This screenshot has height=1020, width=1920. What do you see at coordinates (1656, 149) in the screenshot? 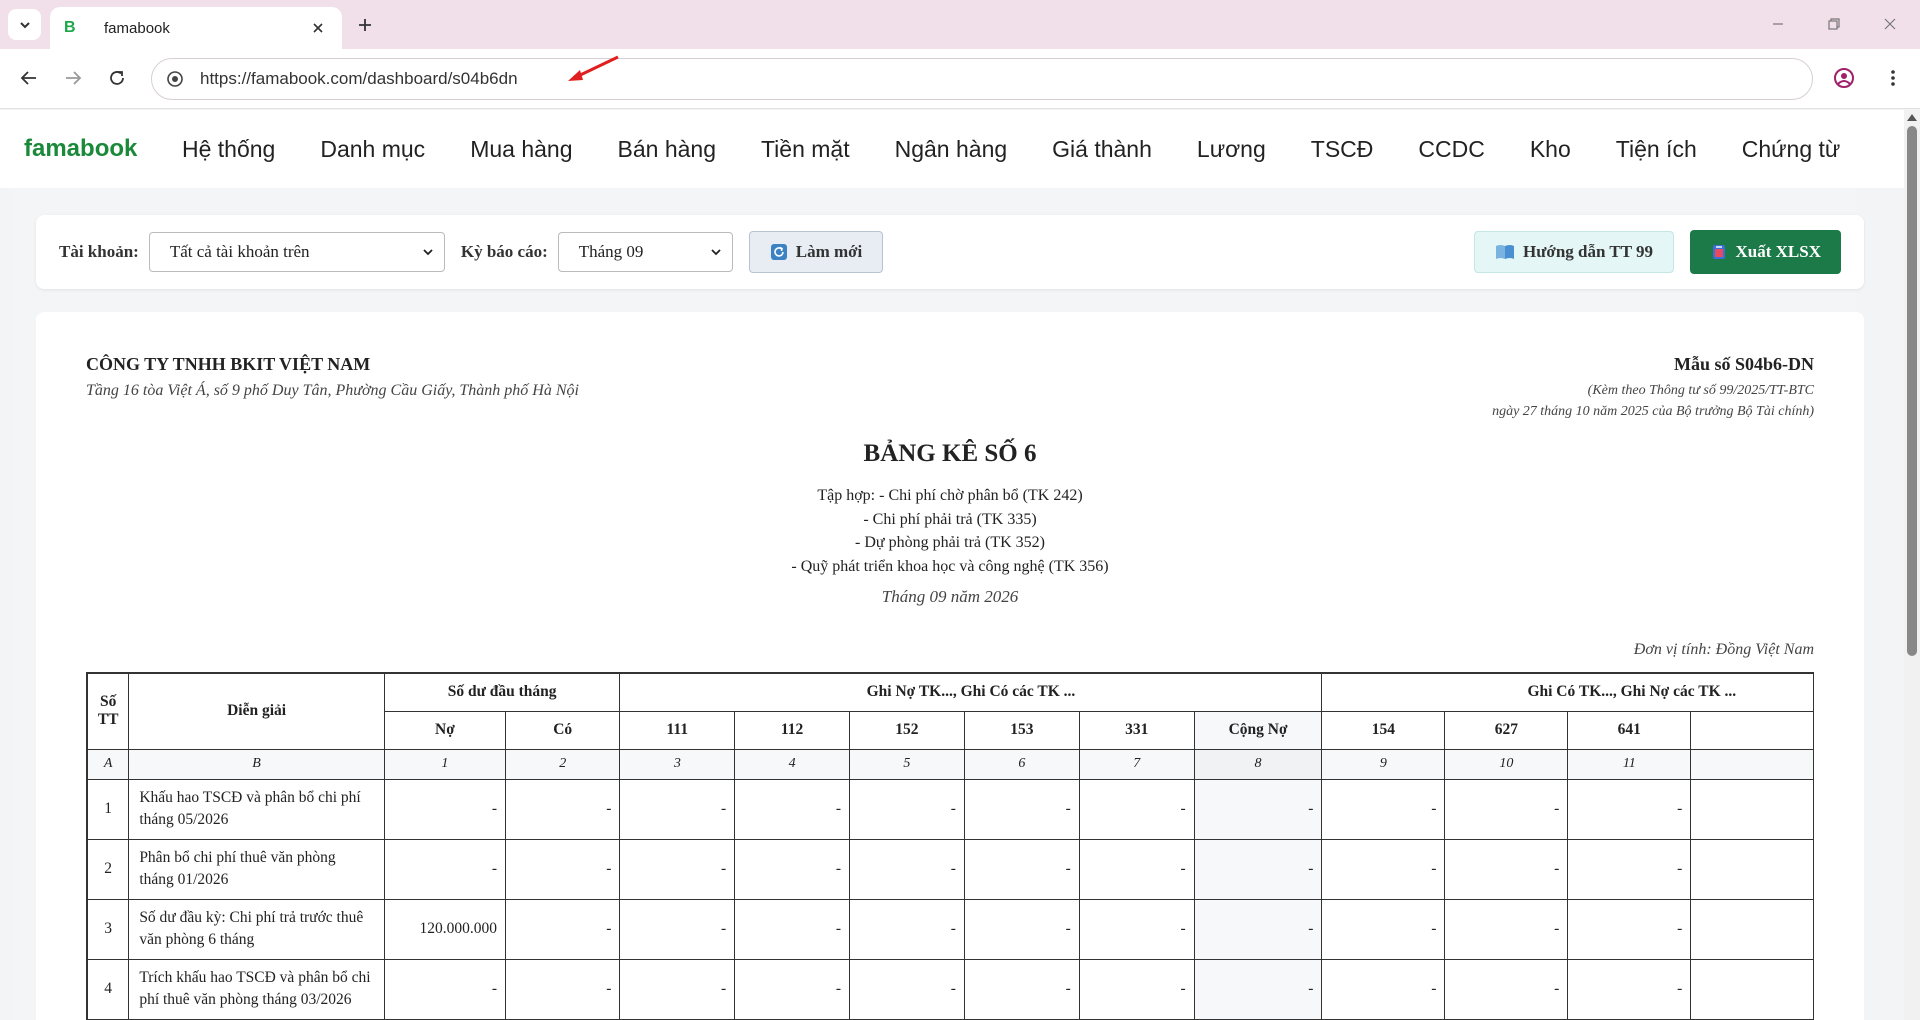
I see `menu-item-tien-ich: Tiện ích` at bounding box center [1656, 149].